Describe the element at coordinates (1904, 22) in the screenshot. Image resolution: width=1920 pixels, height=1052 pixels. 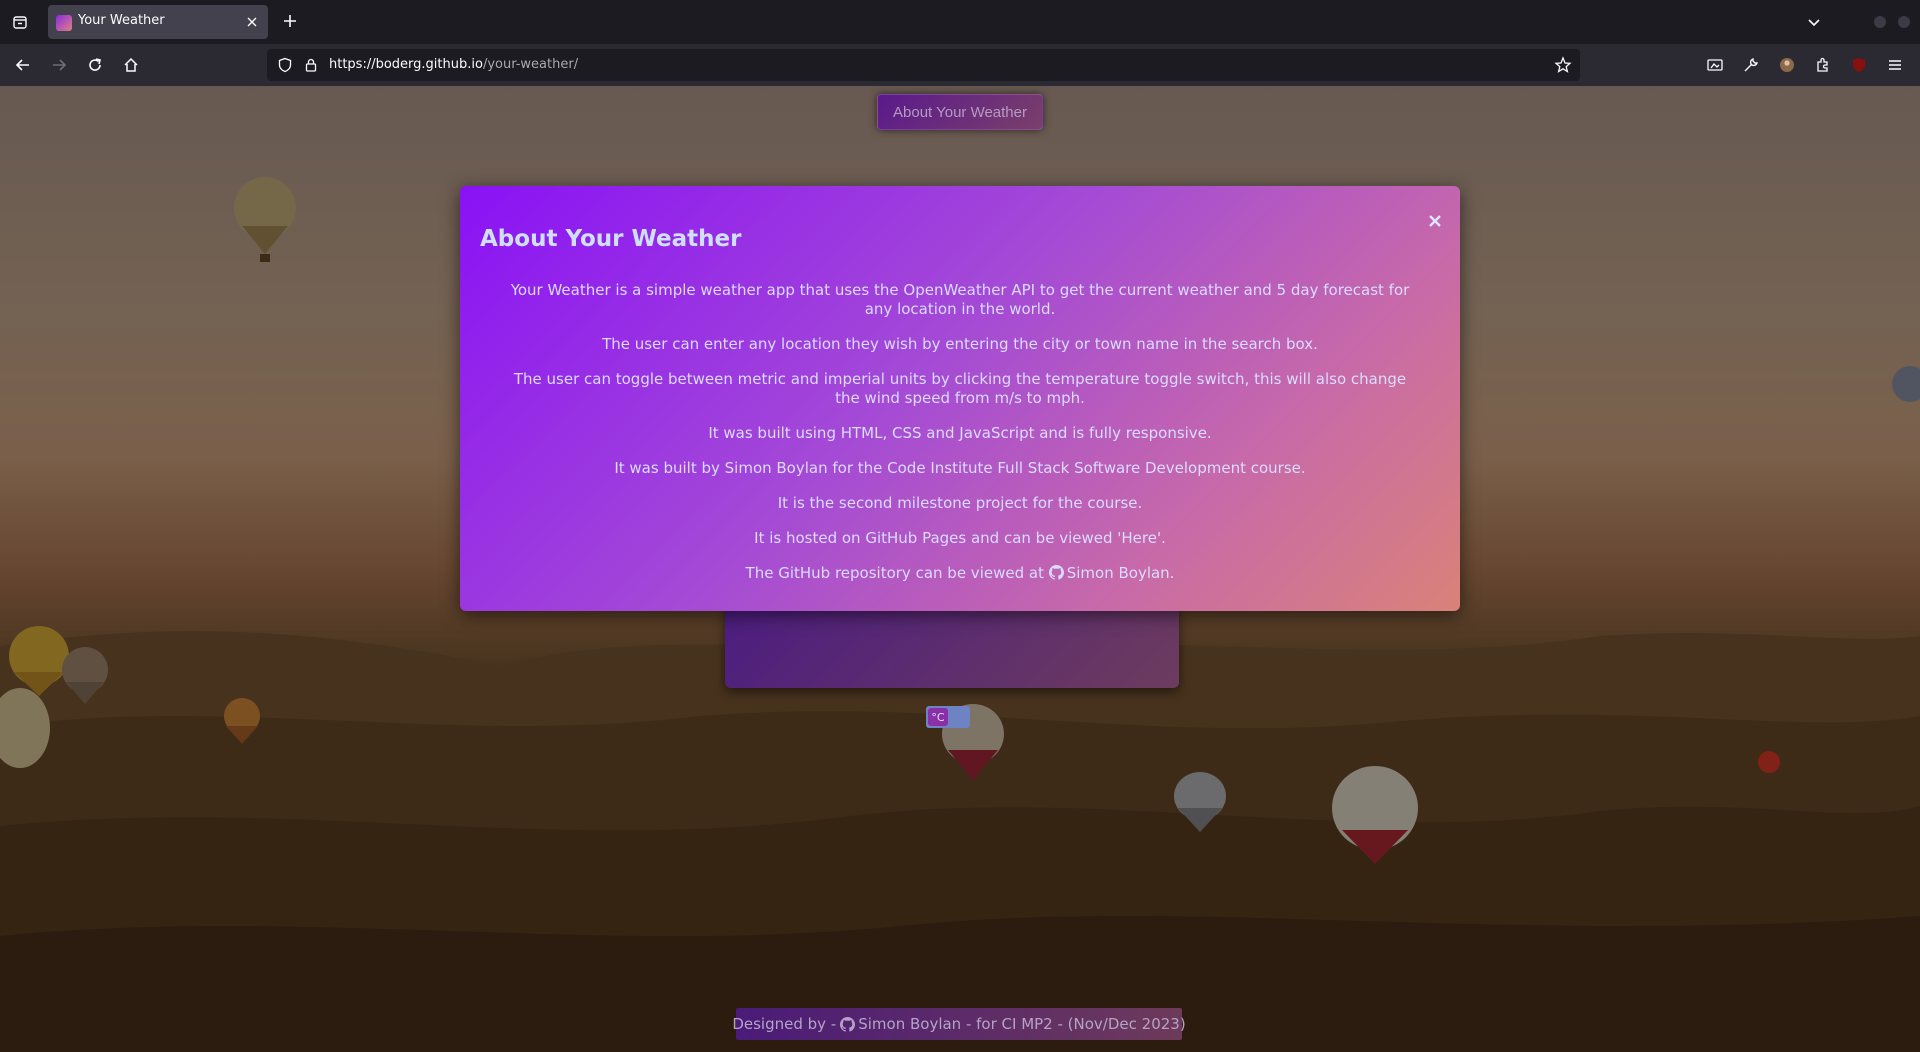
I see `close-window-button` at that location.